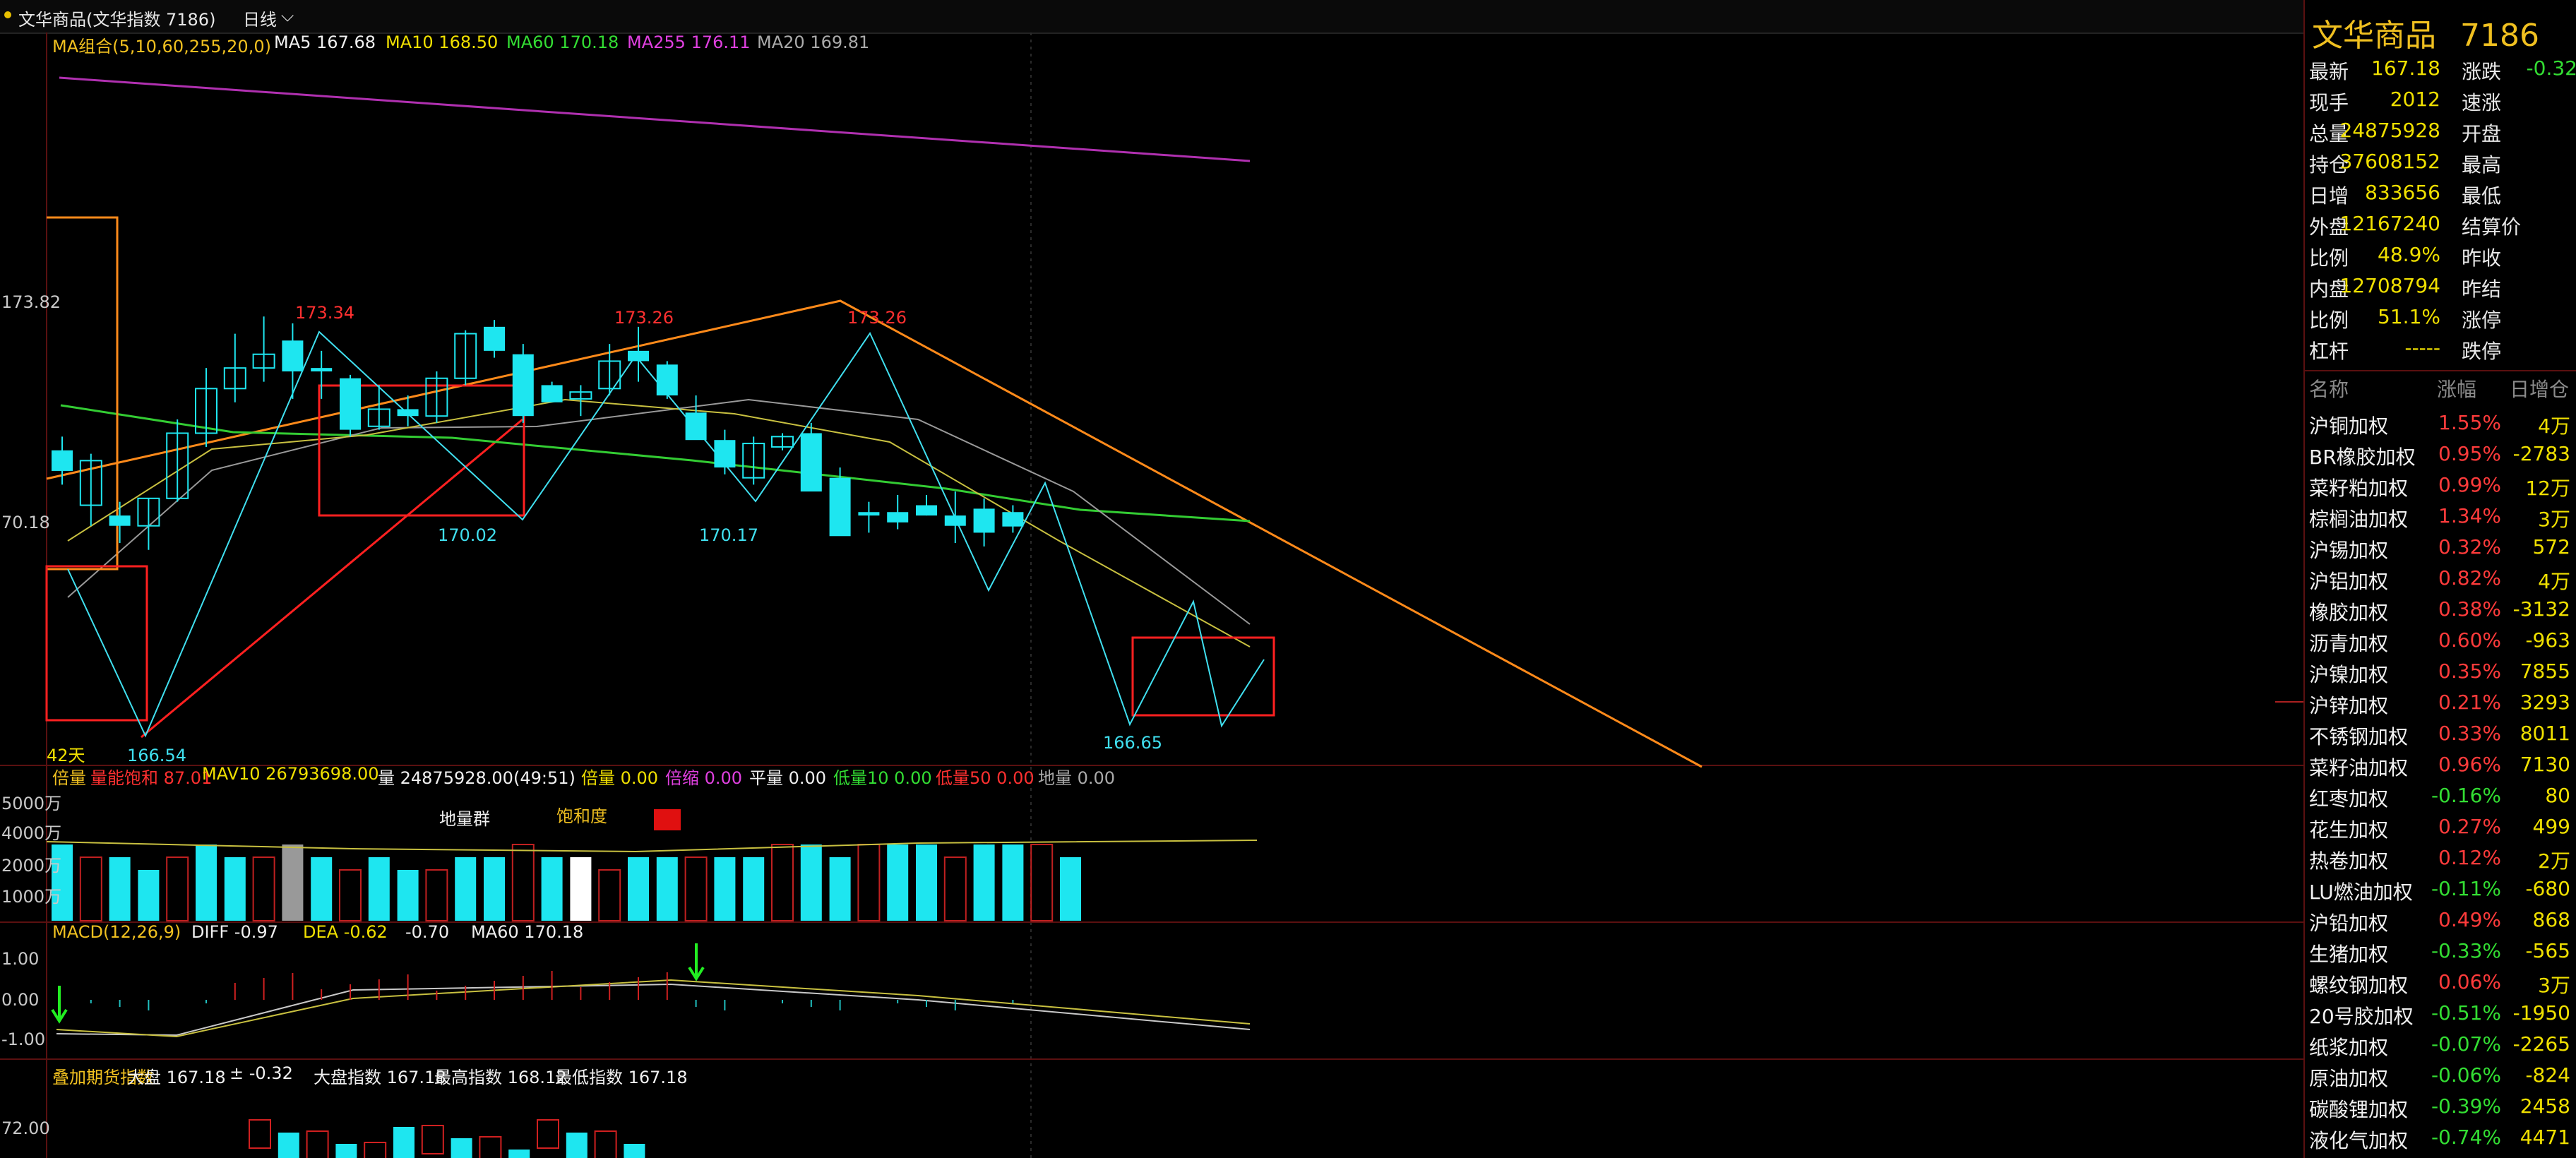 This screenshot has height=1158, width=2576. I want to click on overlay-indicator-label: ± -0.32, so click(261, 1073).